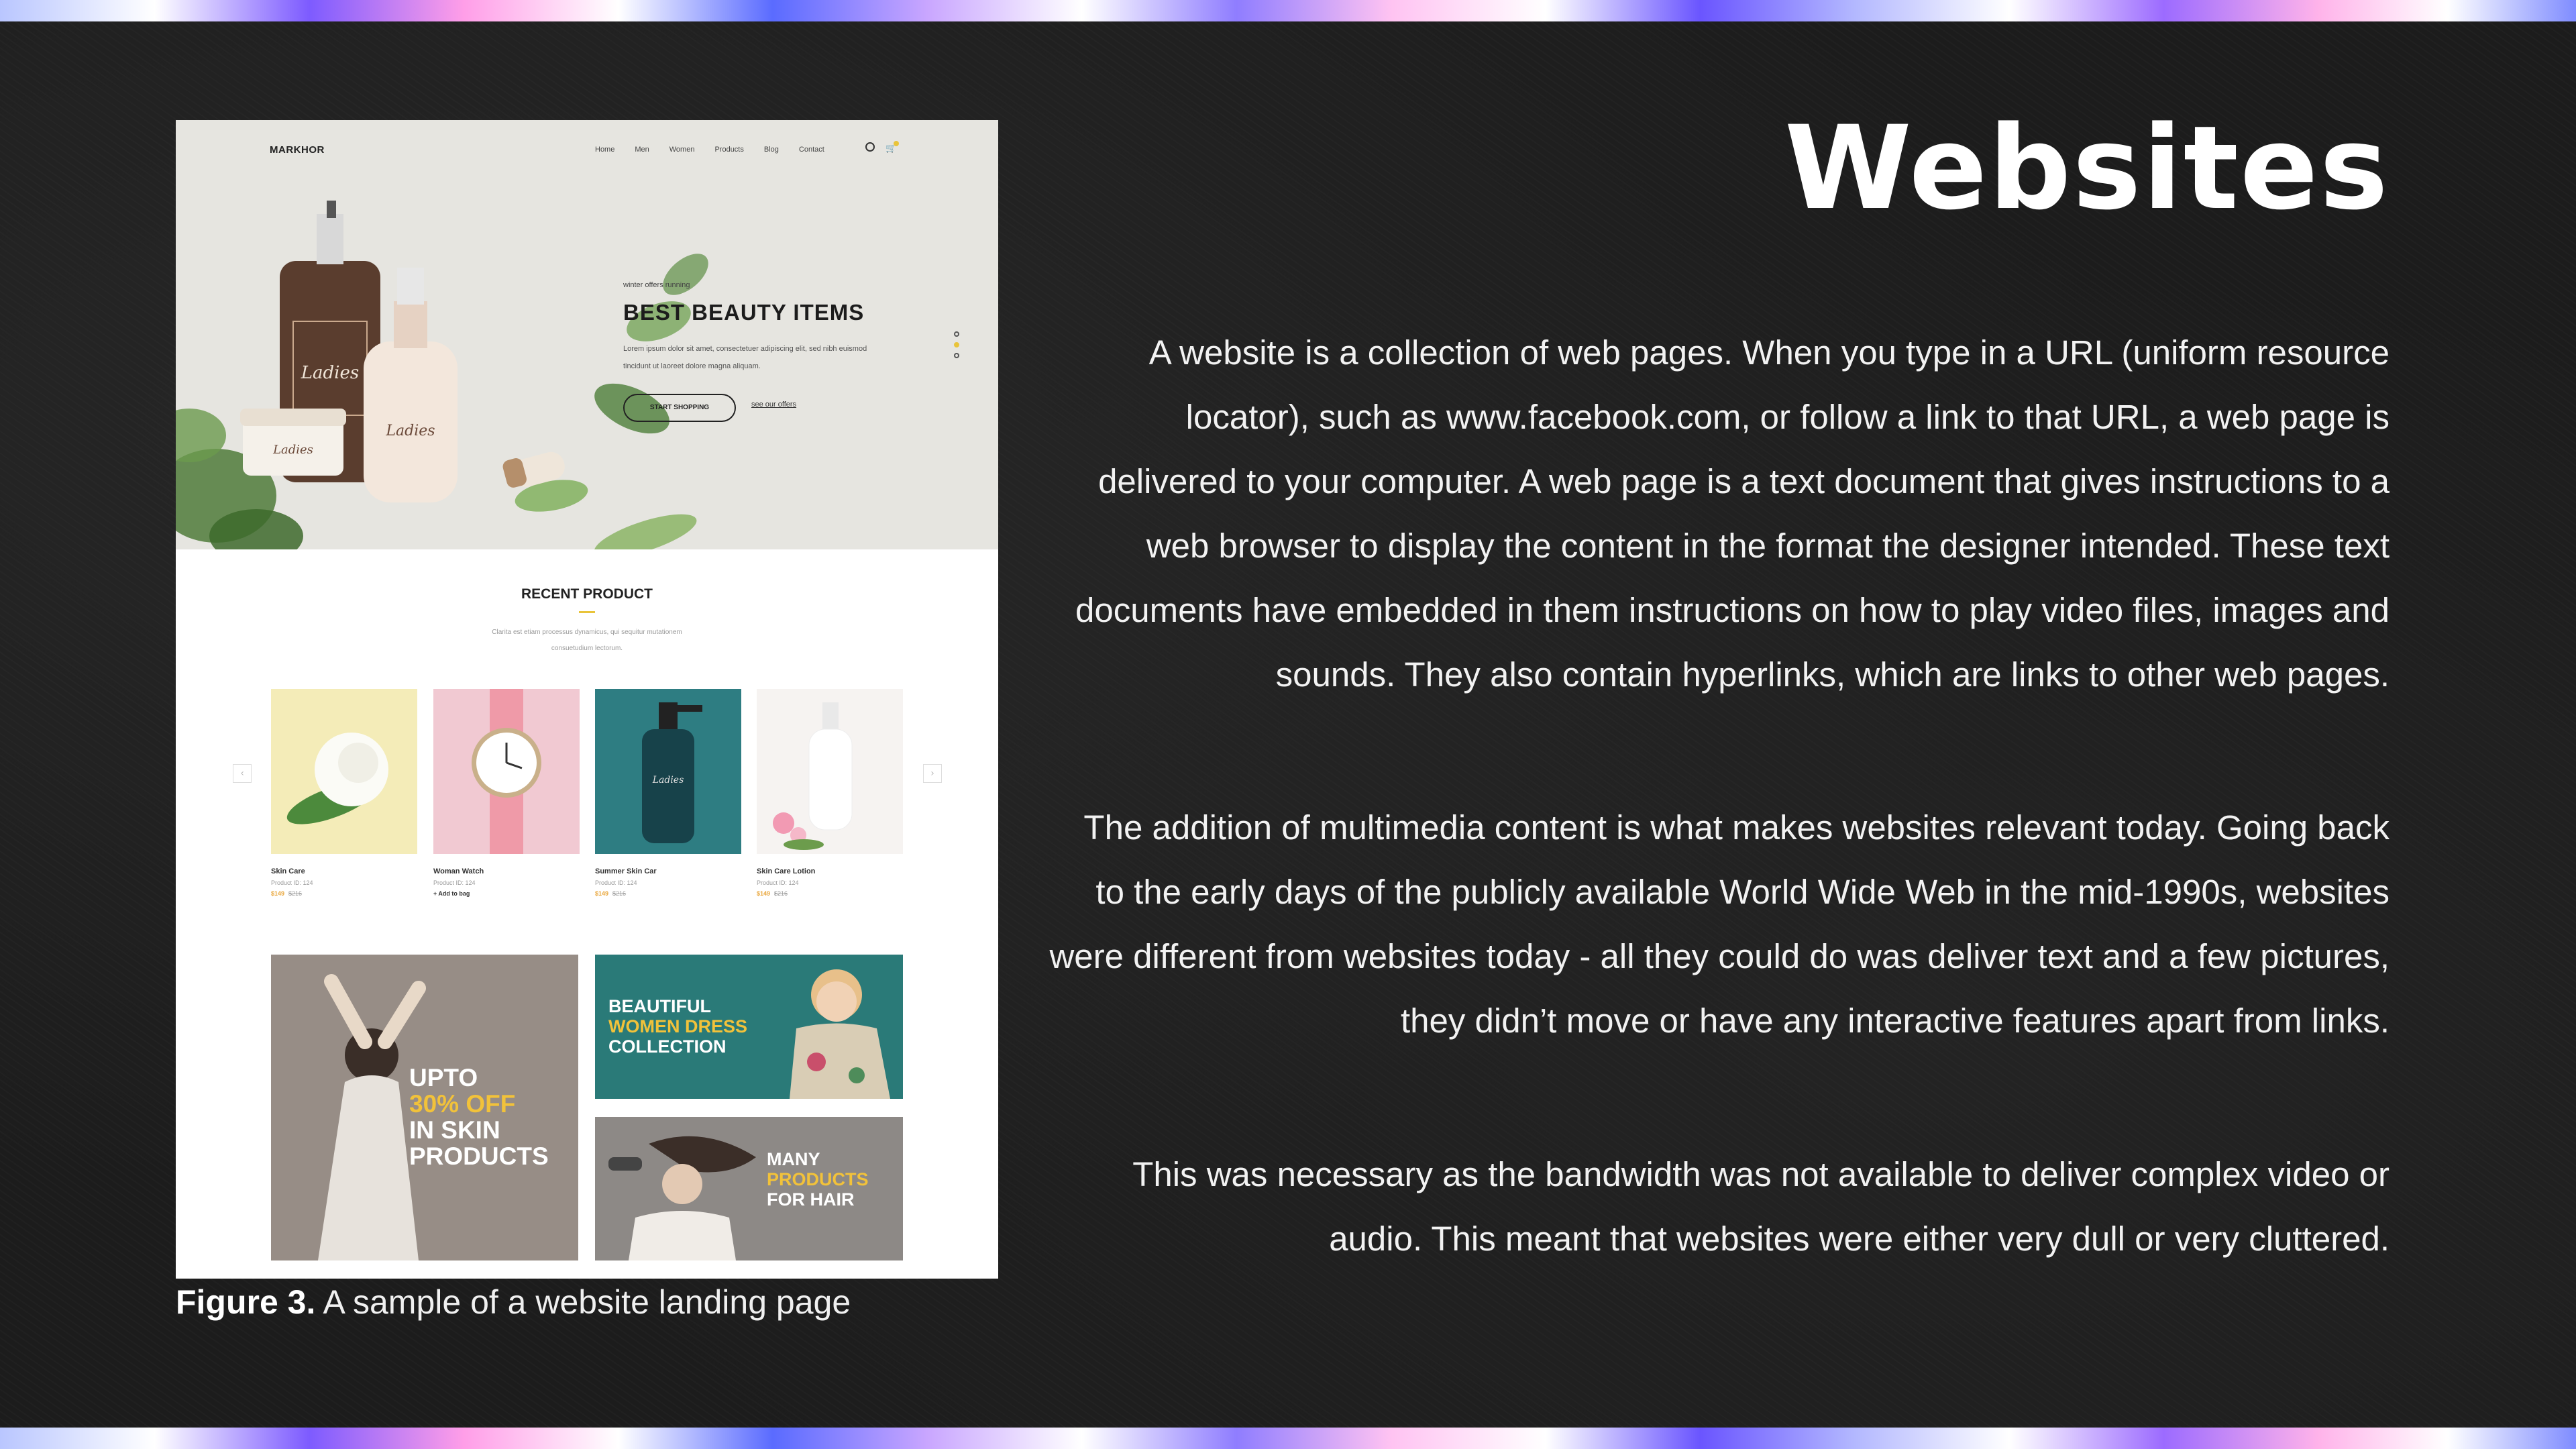 The height and width of the screenshot is (1449, 2576). What do you see at coordinates (583, 1302) in the screenshot?
I see `figure-caption-text: A sample of a website landing page` at bounding box center [583, 1302].